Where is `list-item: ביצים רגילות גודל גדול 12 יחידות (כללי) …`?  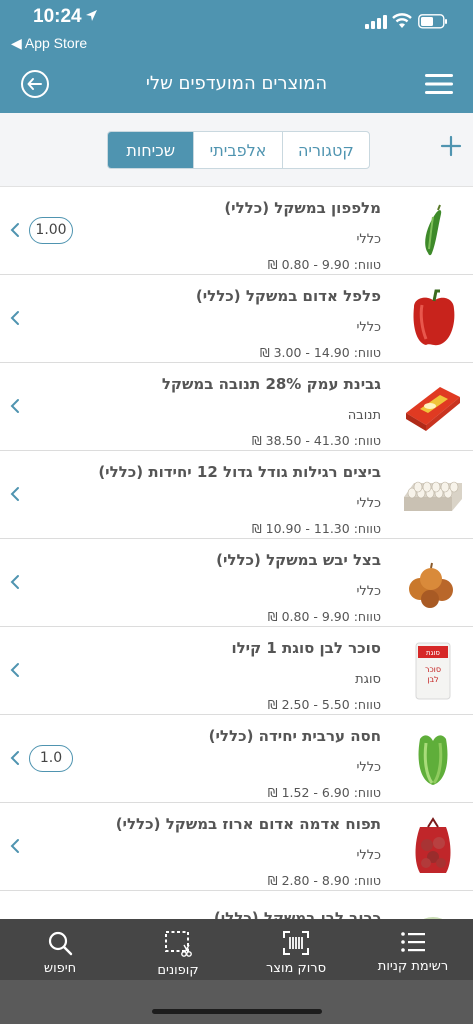 list-item: ביצים רגילות גודל גדול 12 יחידות (כללי) … is located at coordinates (236, 495).